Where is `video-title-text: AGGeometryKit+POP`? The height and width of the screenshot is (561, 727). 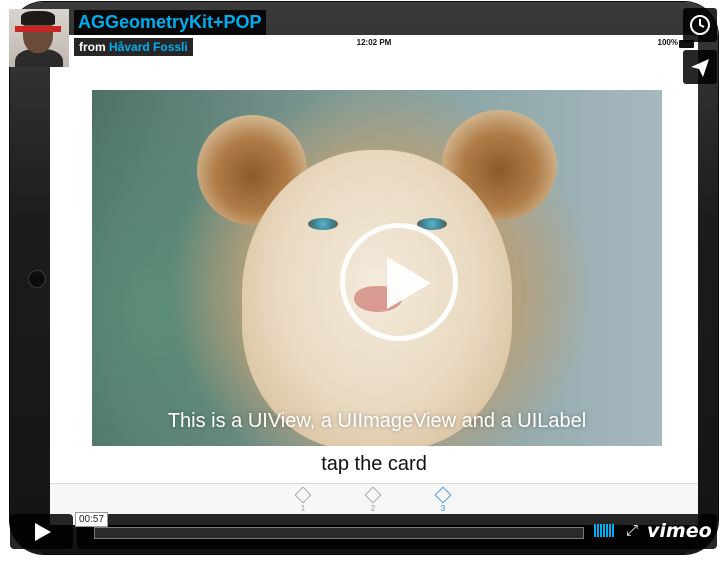
video-title-text: AGGeometryKit+POP is located at coordinates (170, 22).